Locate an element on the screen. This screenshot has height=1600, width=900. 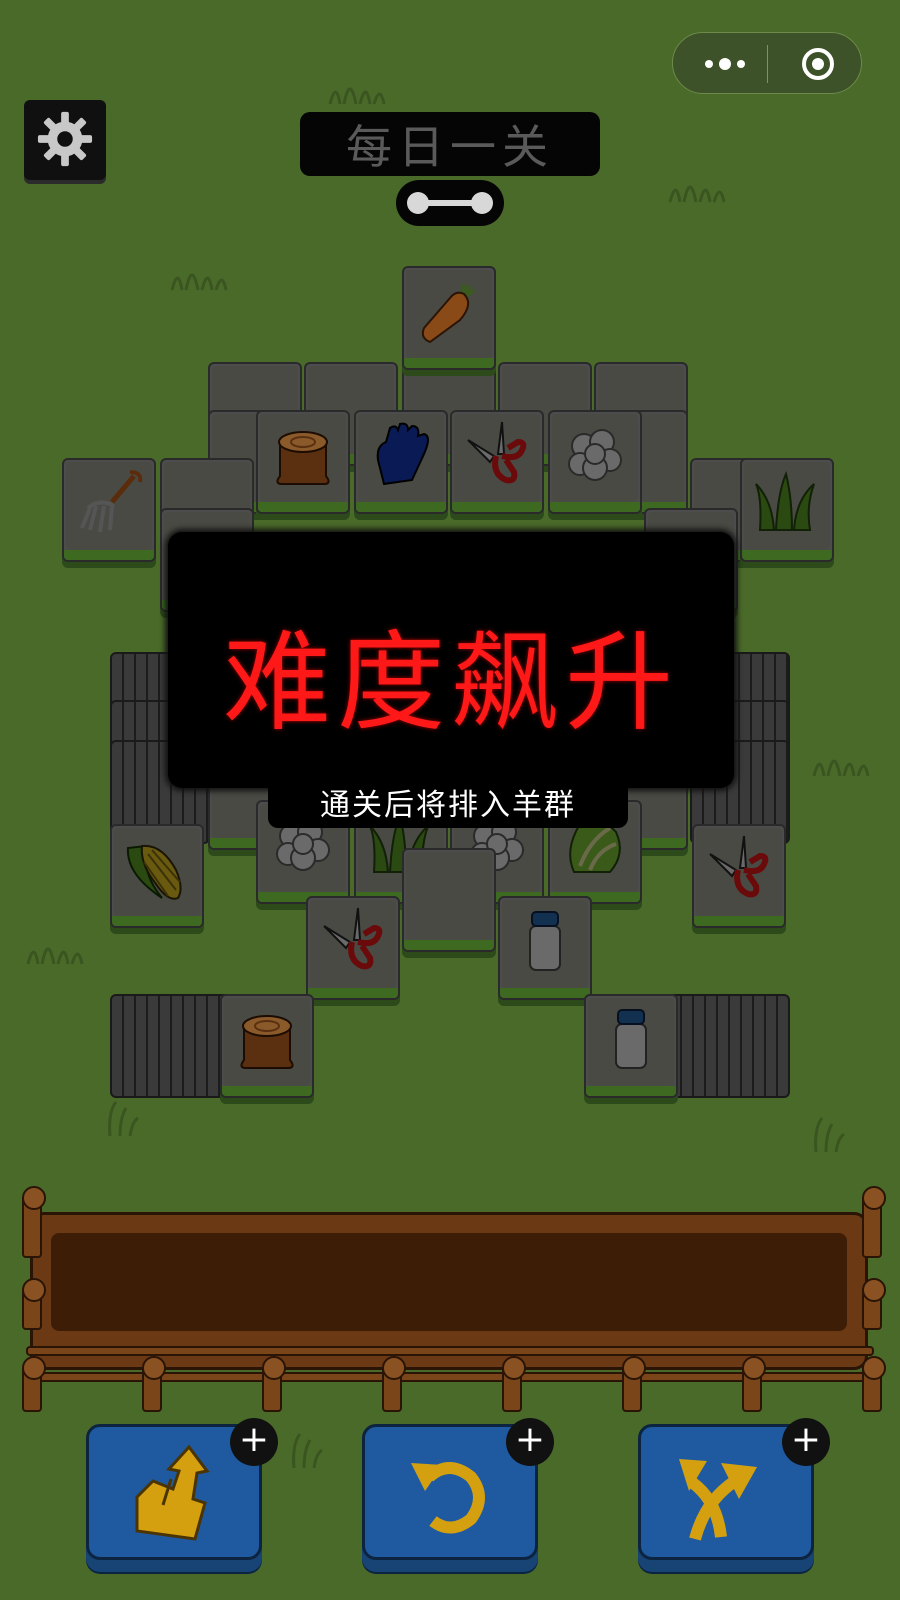
tile-cauliflower is located at coordinates (595, 462).